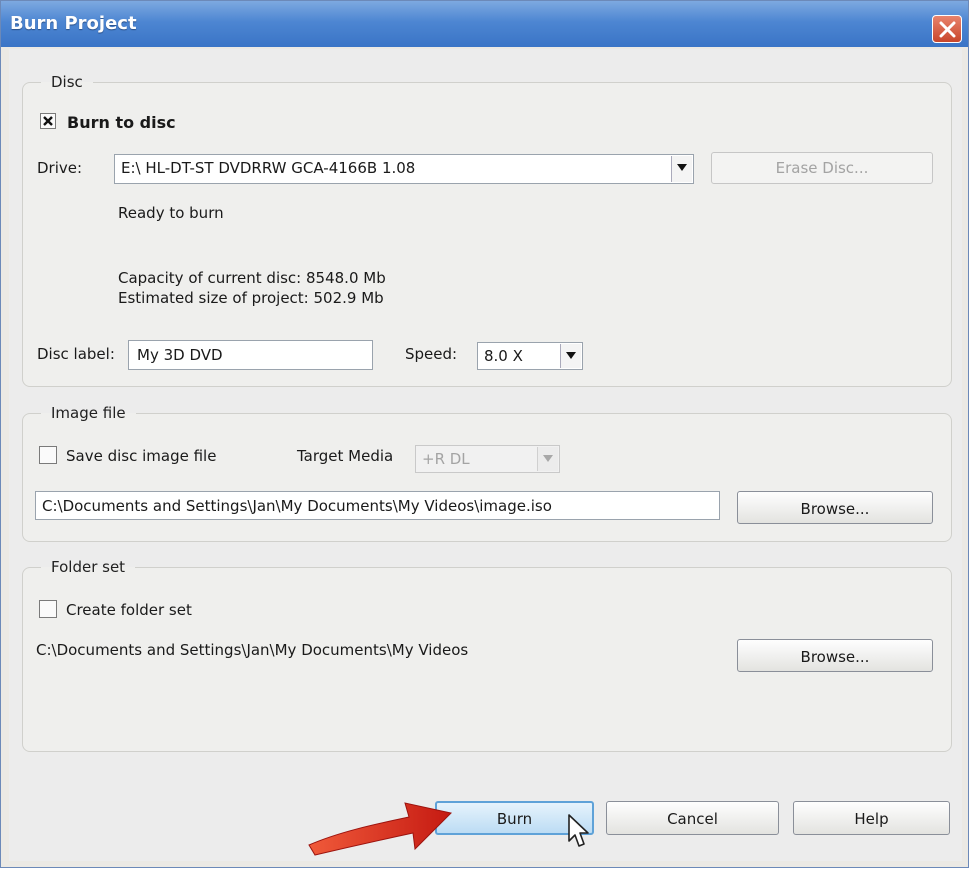 Image resolution: width=971 pixels, height=870 pixels. What do you see at coordinates (503, 356) in the screenshot?
I see `speed-select-value: 8.0 X` at bounding box center [503, 356].